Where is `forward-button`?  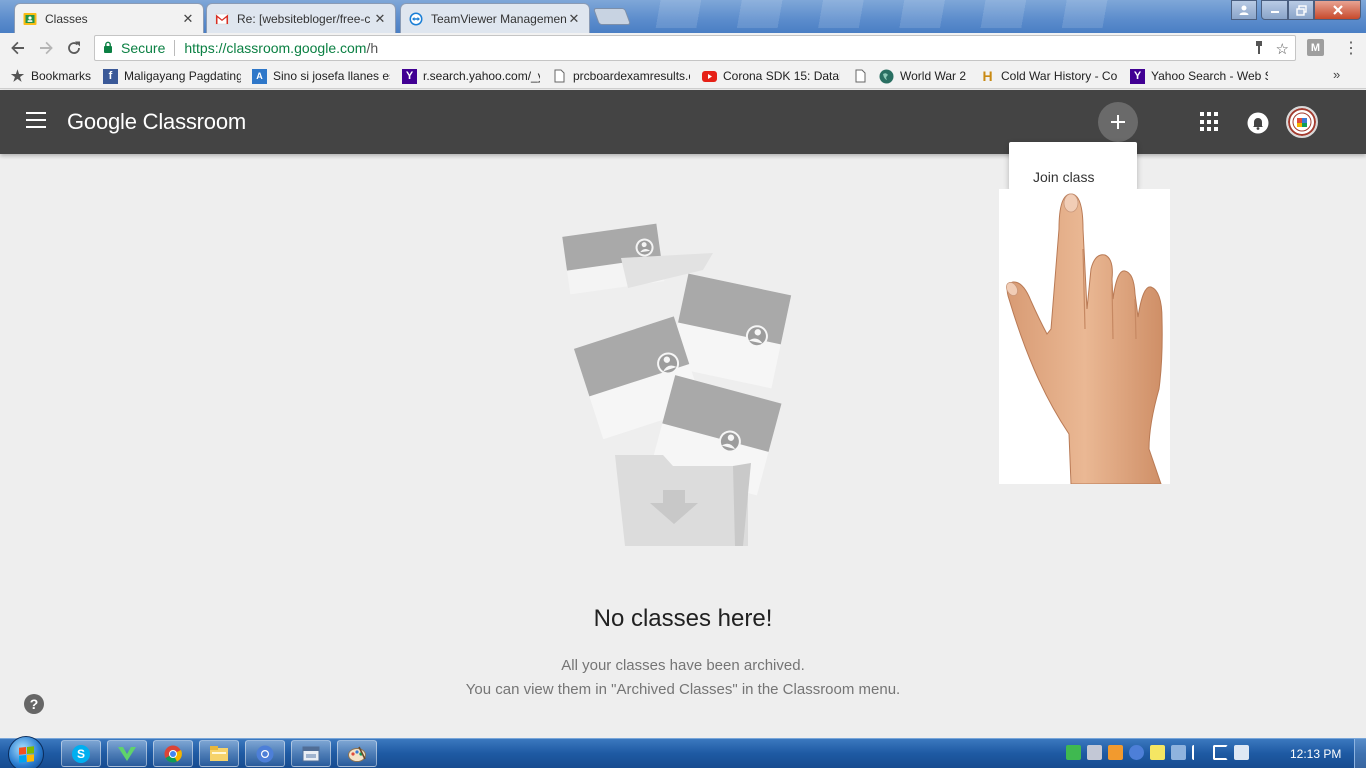 forward-button is located at coordinates (46, 48).